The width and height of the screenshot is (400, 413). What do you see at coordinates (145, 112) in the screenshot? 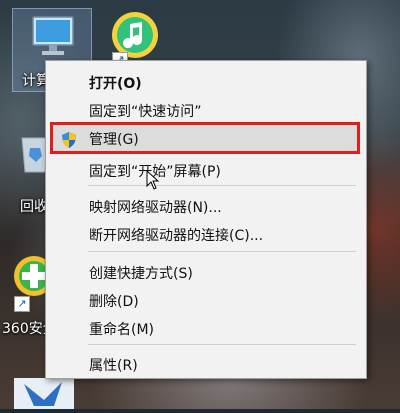
I see `menu-item-label: 固定到“快速访问”` at bounding box center [145, 112].